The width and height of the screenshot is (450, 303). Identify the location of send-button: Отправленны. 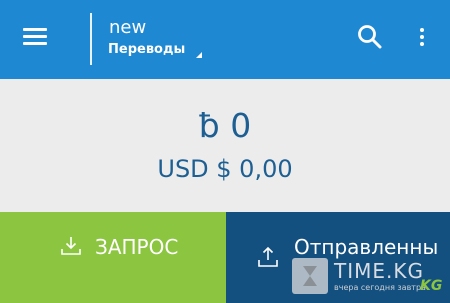
(338, 257).